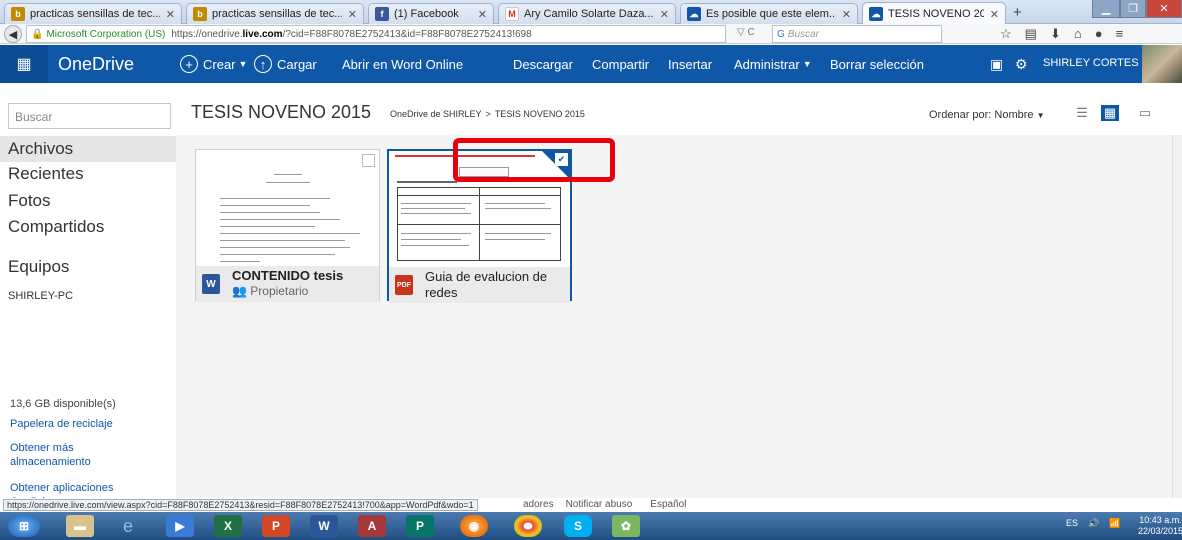 The height and width of the screenshot is (540, 1182). What do you see at coordinates (599, 504) in the screenshot?
I see `report-abuse-link: Notificar abuso` at bounding box center [599, 504].